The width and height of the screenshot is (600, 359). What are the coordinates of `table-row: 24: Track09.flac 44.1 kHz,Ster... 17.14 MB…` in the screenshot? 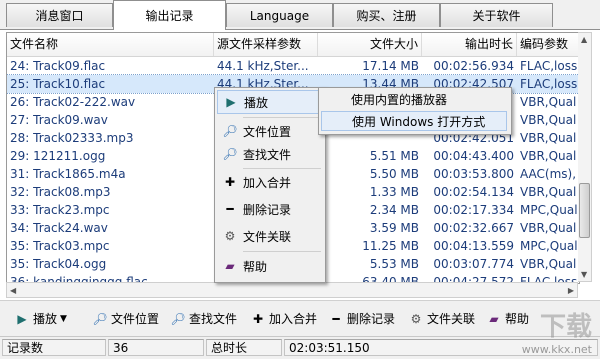 It's located at (293, 66).